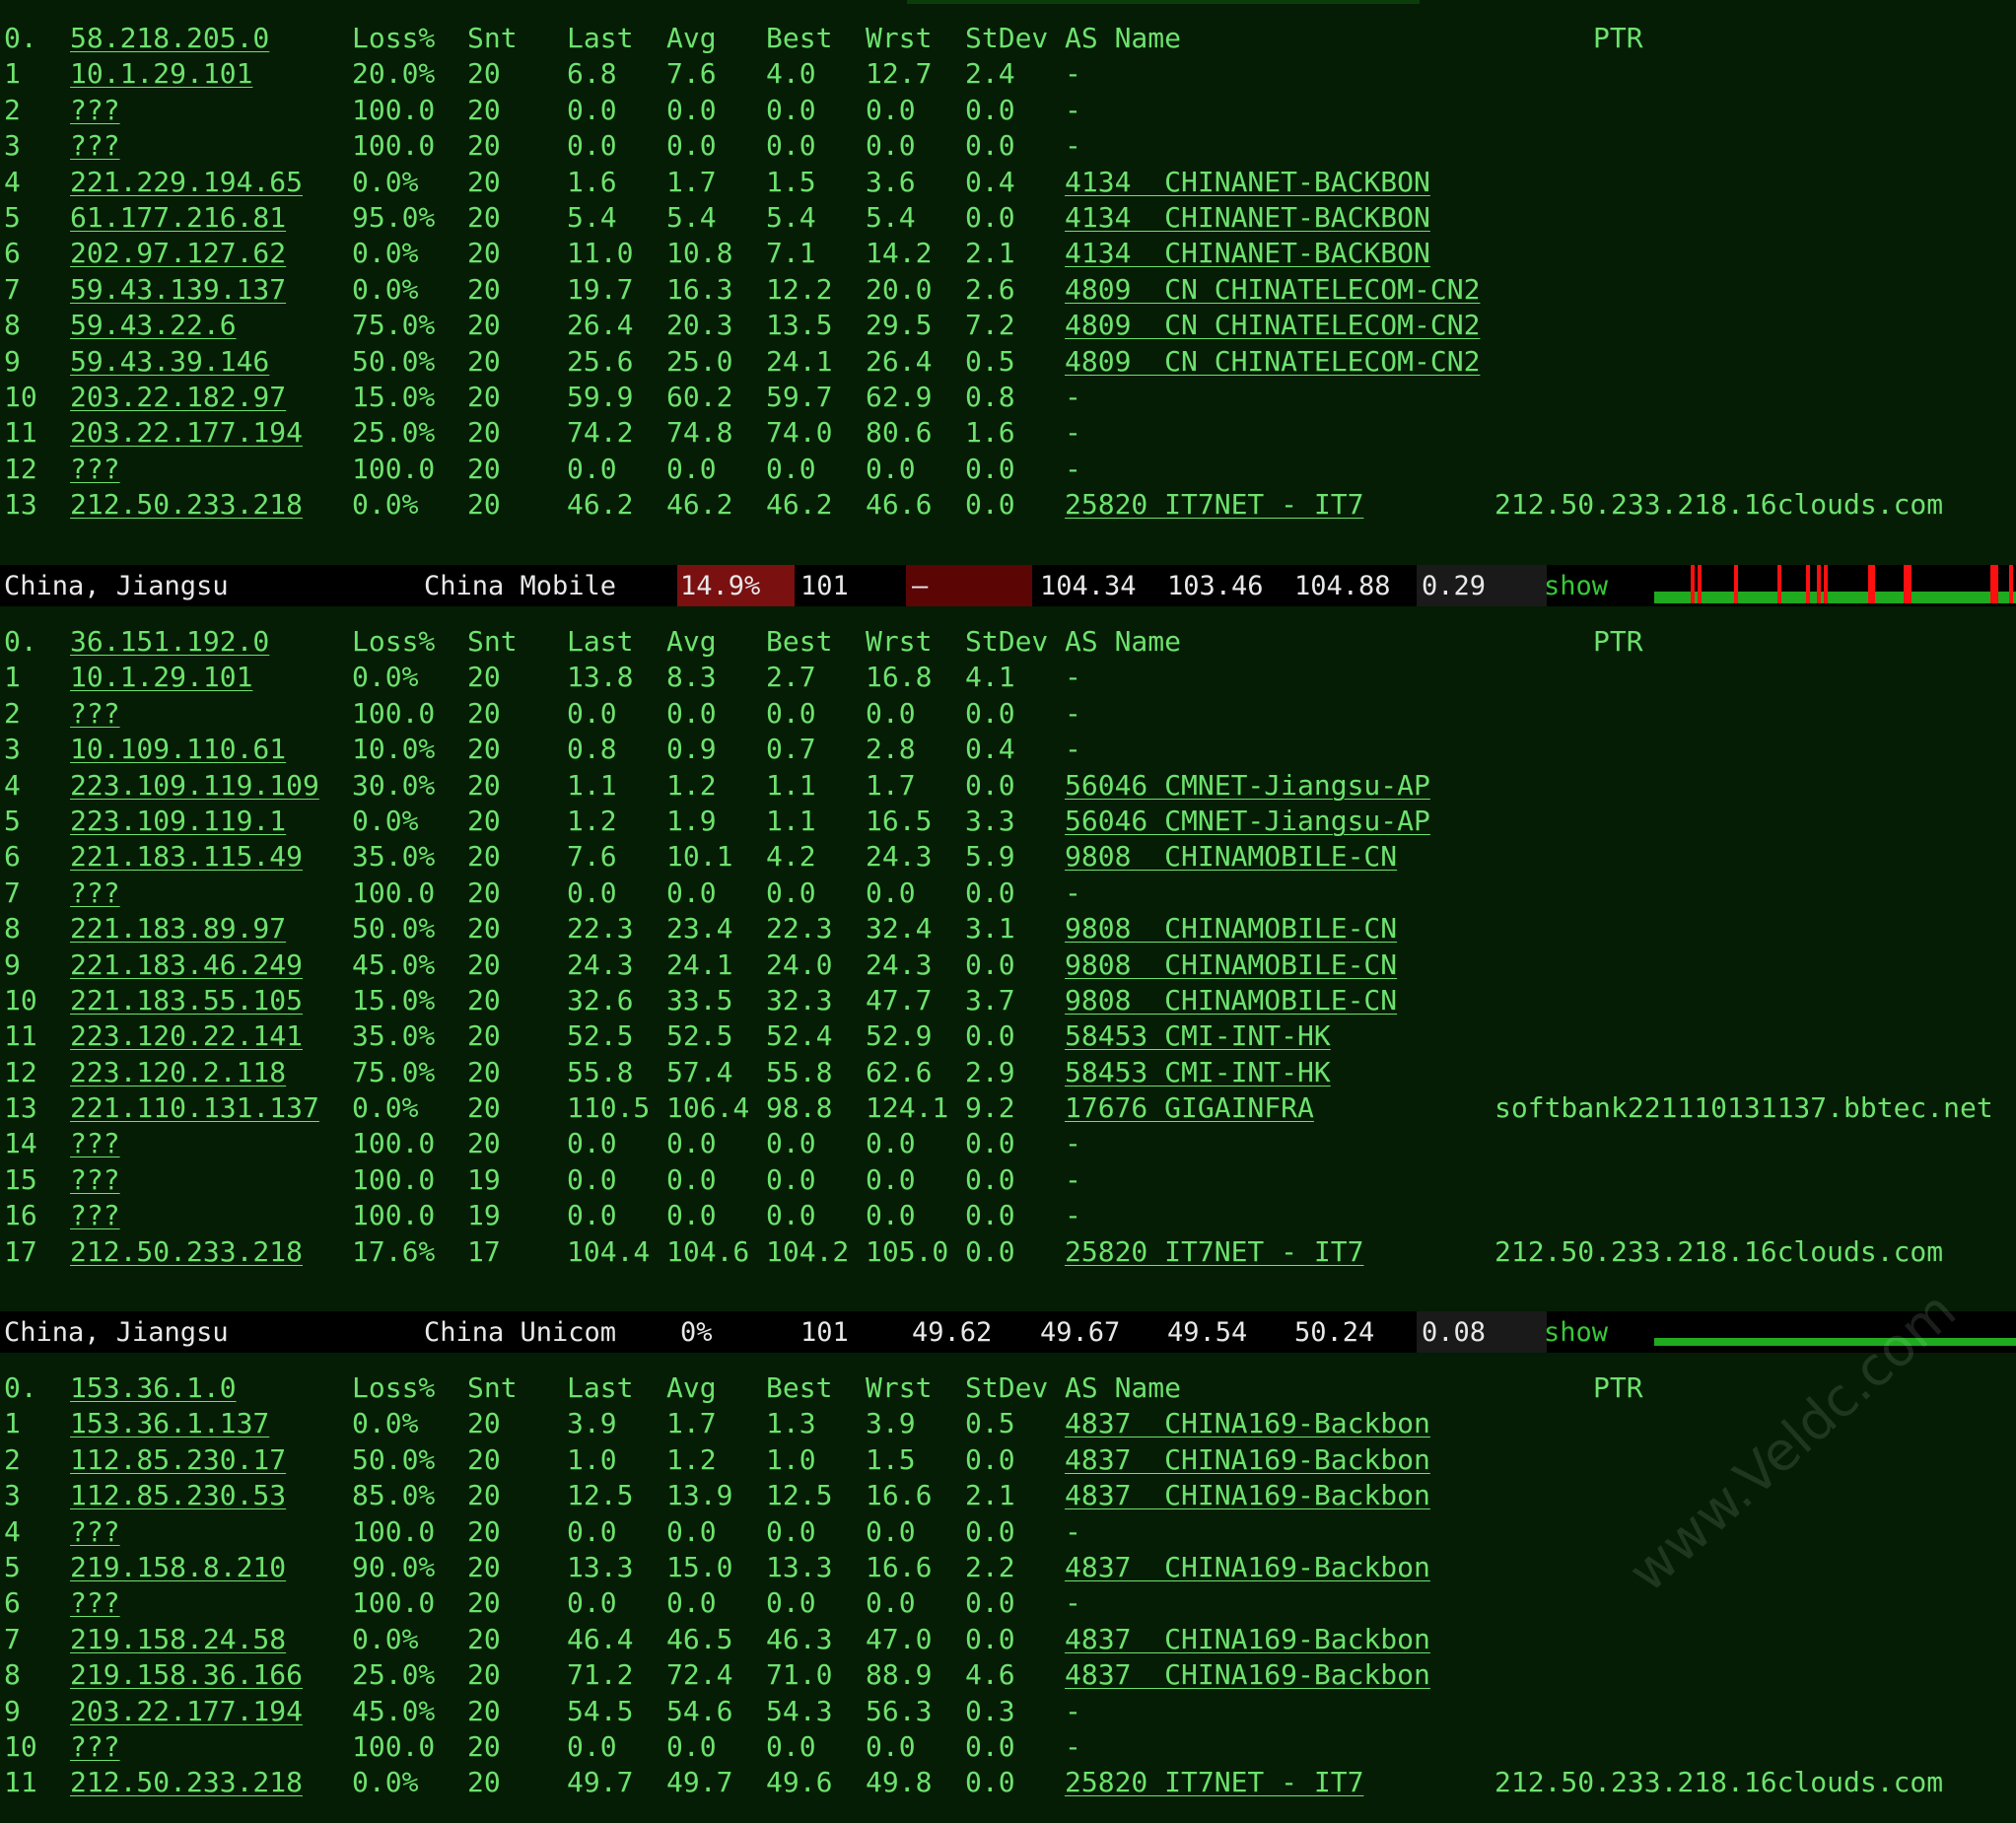  Describe the element at coordinates (692, 677) in the screenshot. I see `hop-avg: 8.3` at that location.